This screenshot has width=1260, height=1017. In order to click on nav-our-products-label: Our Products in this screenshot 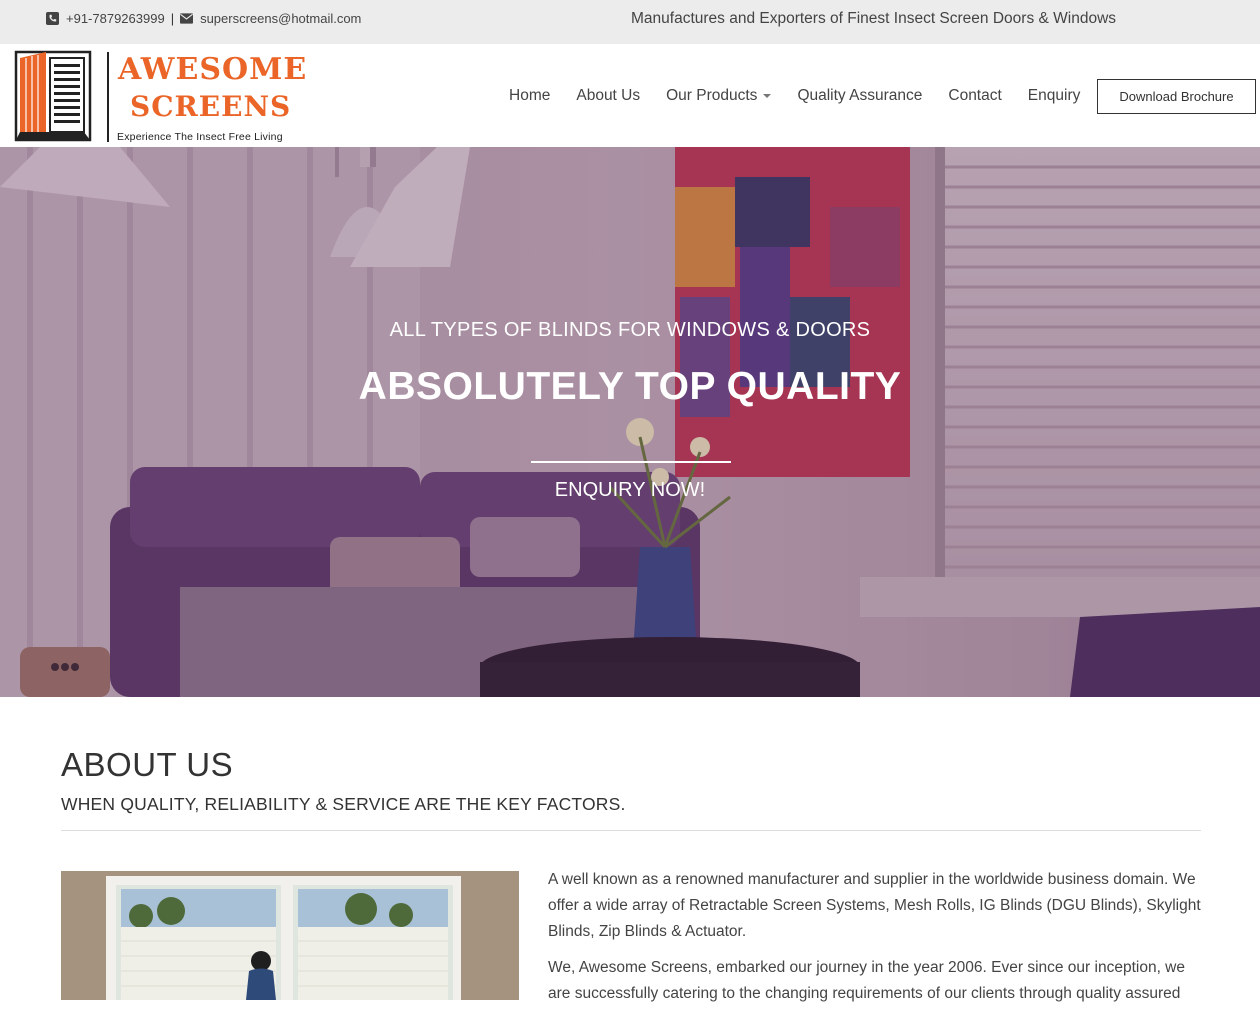, I will do `click(712, 95)`.